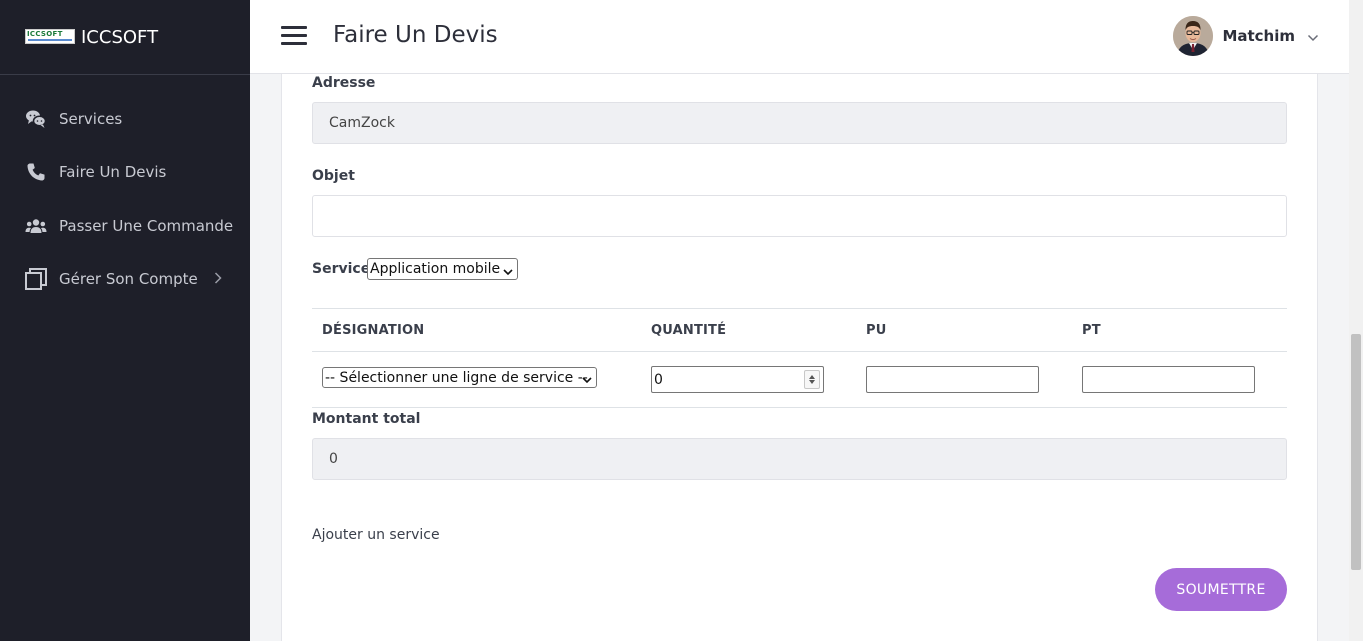  What do you see at coordinates (128, 279) in the screenshot?
I see `sidebar-item-label: Gérer Son Compte` at bounding box center [128, 279].